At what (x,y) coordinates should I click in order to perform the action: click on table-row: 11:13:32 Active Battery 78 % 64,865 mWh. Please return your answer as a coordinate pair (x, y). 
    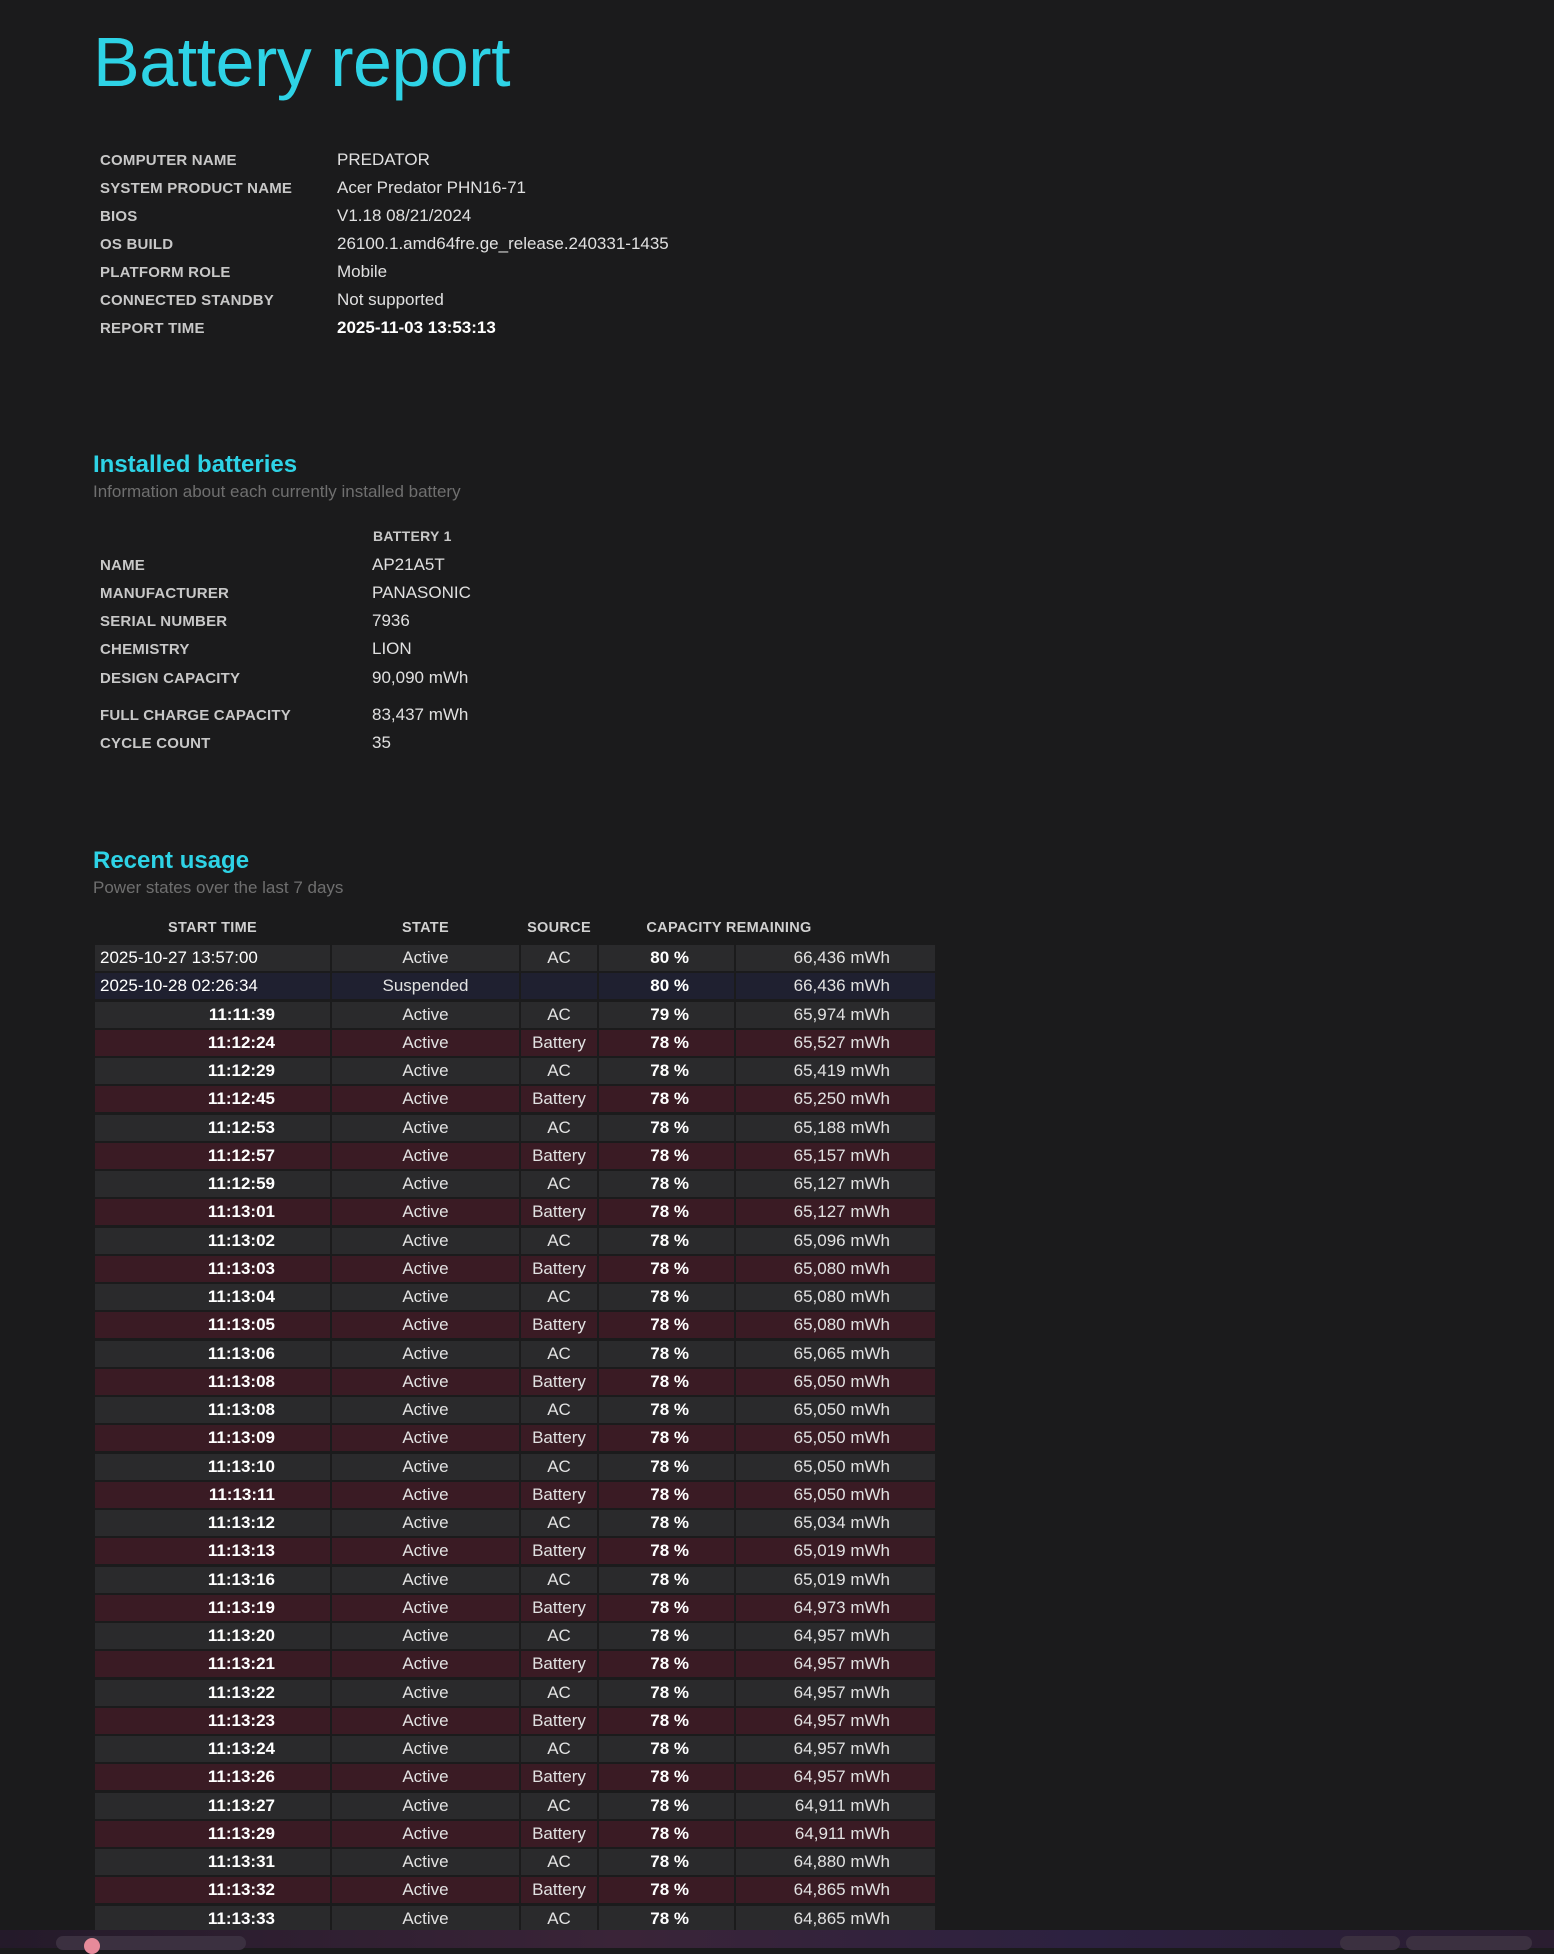
    Looking at the image, I should click on (515, 1890).